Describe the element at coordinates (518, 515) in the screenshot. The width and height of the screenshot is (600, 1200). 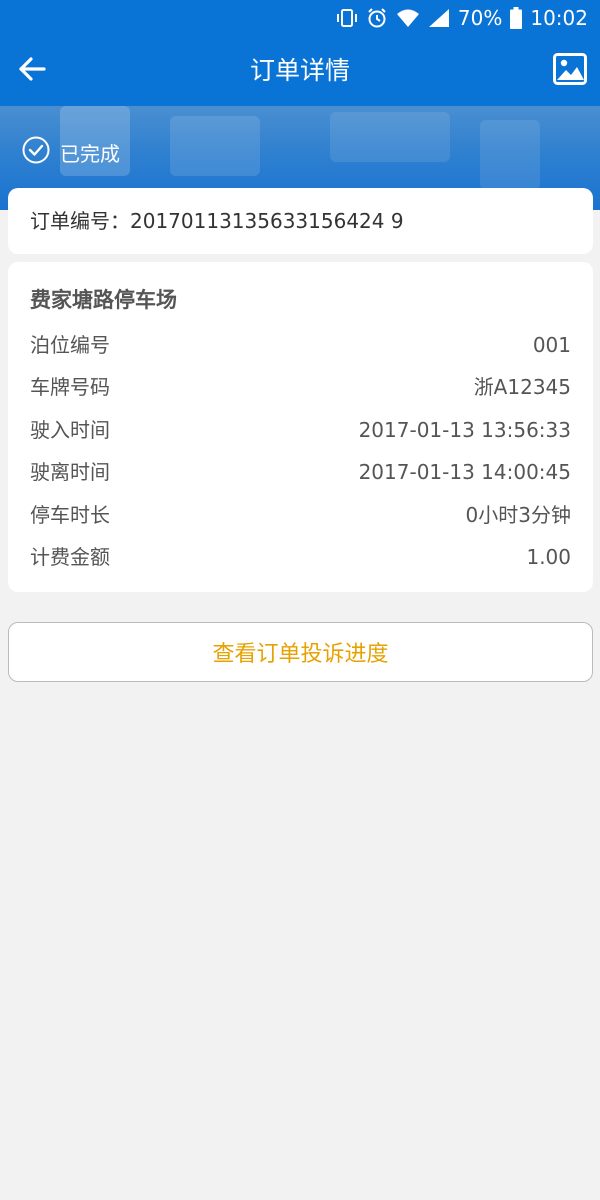
I see `detail-value: 0小时3分钟` at that location.